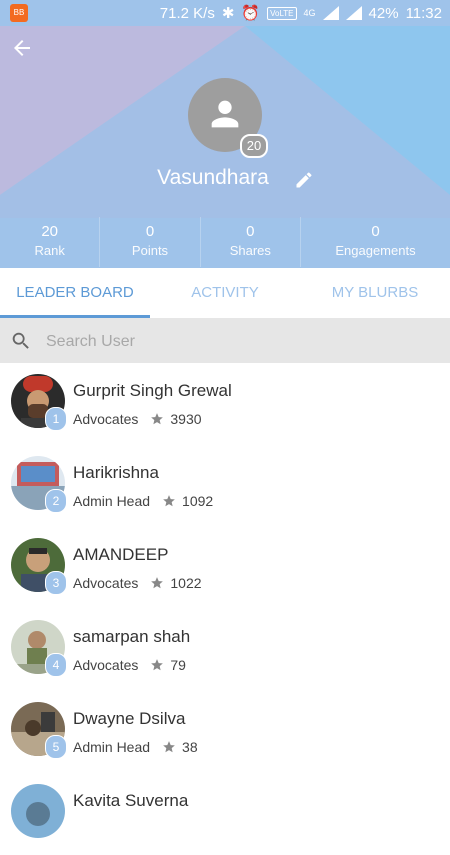 The height and width of the screenshot is (855, 450). I want to click on person-icon, so click(225, 114).